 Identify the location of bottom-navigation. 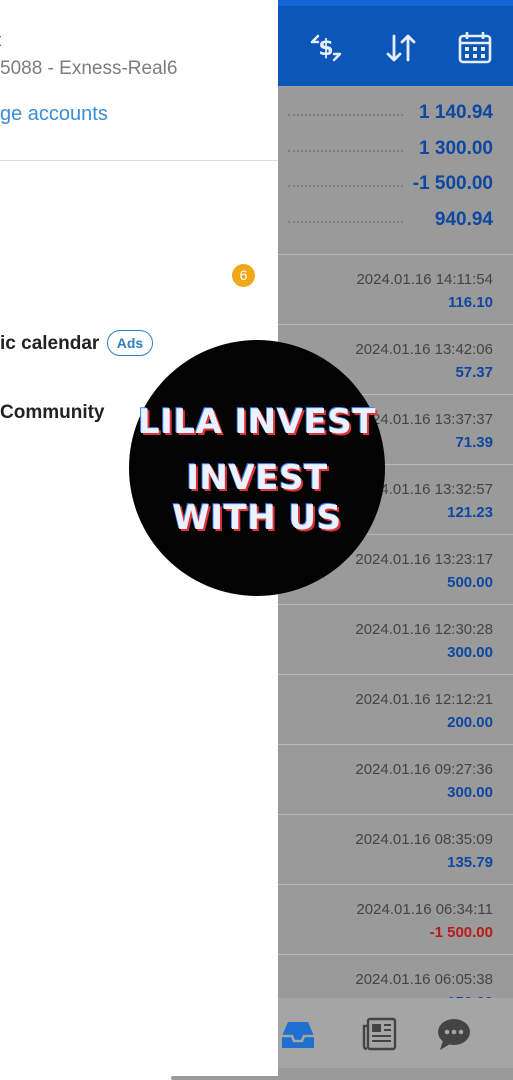
(395, 1033).